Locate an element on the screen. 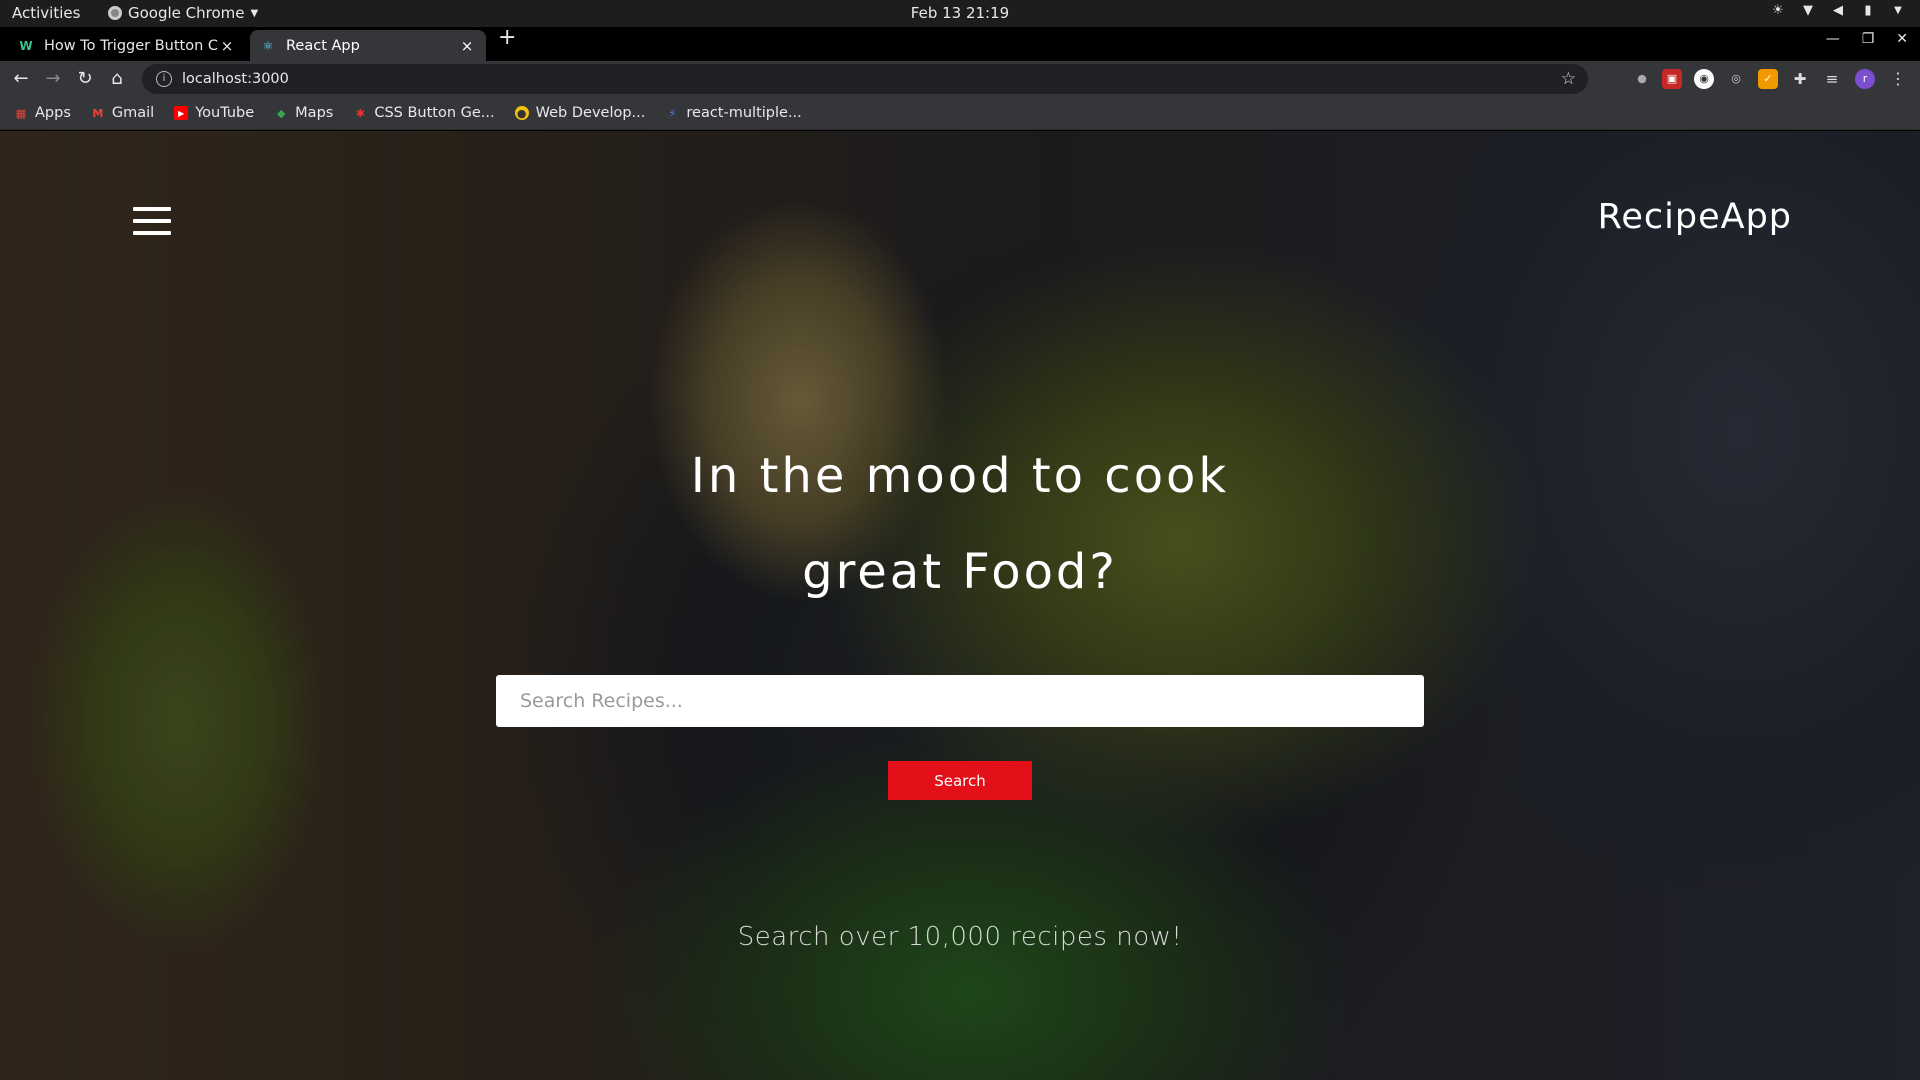  tab-how-to-trigger: W How To Trigger Button Cl × is located at coordinates (127, 45).